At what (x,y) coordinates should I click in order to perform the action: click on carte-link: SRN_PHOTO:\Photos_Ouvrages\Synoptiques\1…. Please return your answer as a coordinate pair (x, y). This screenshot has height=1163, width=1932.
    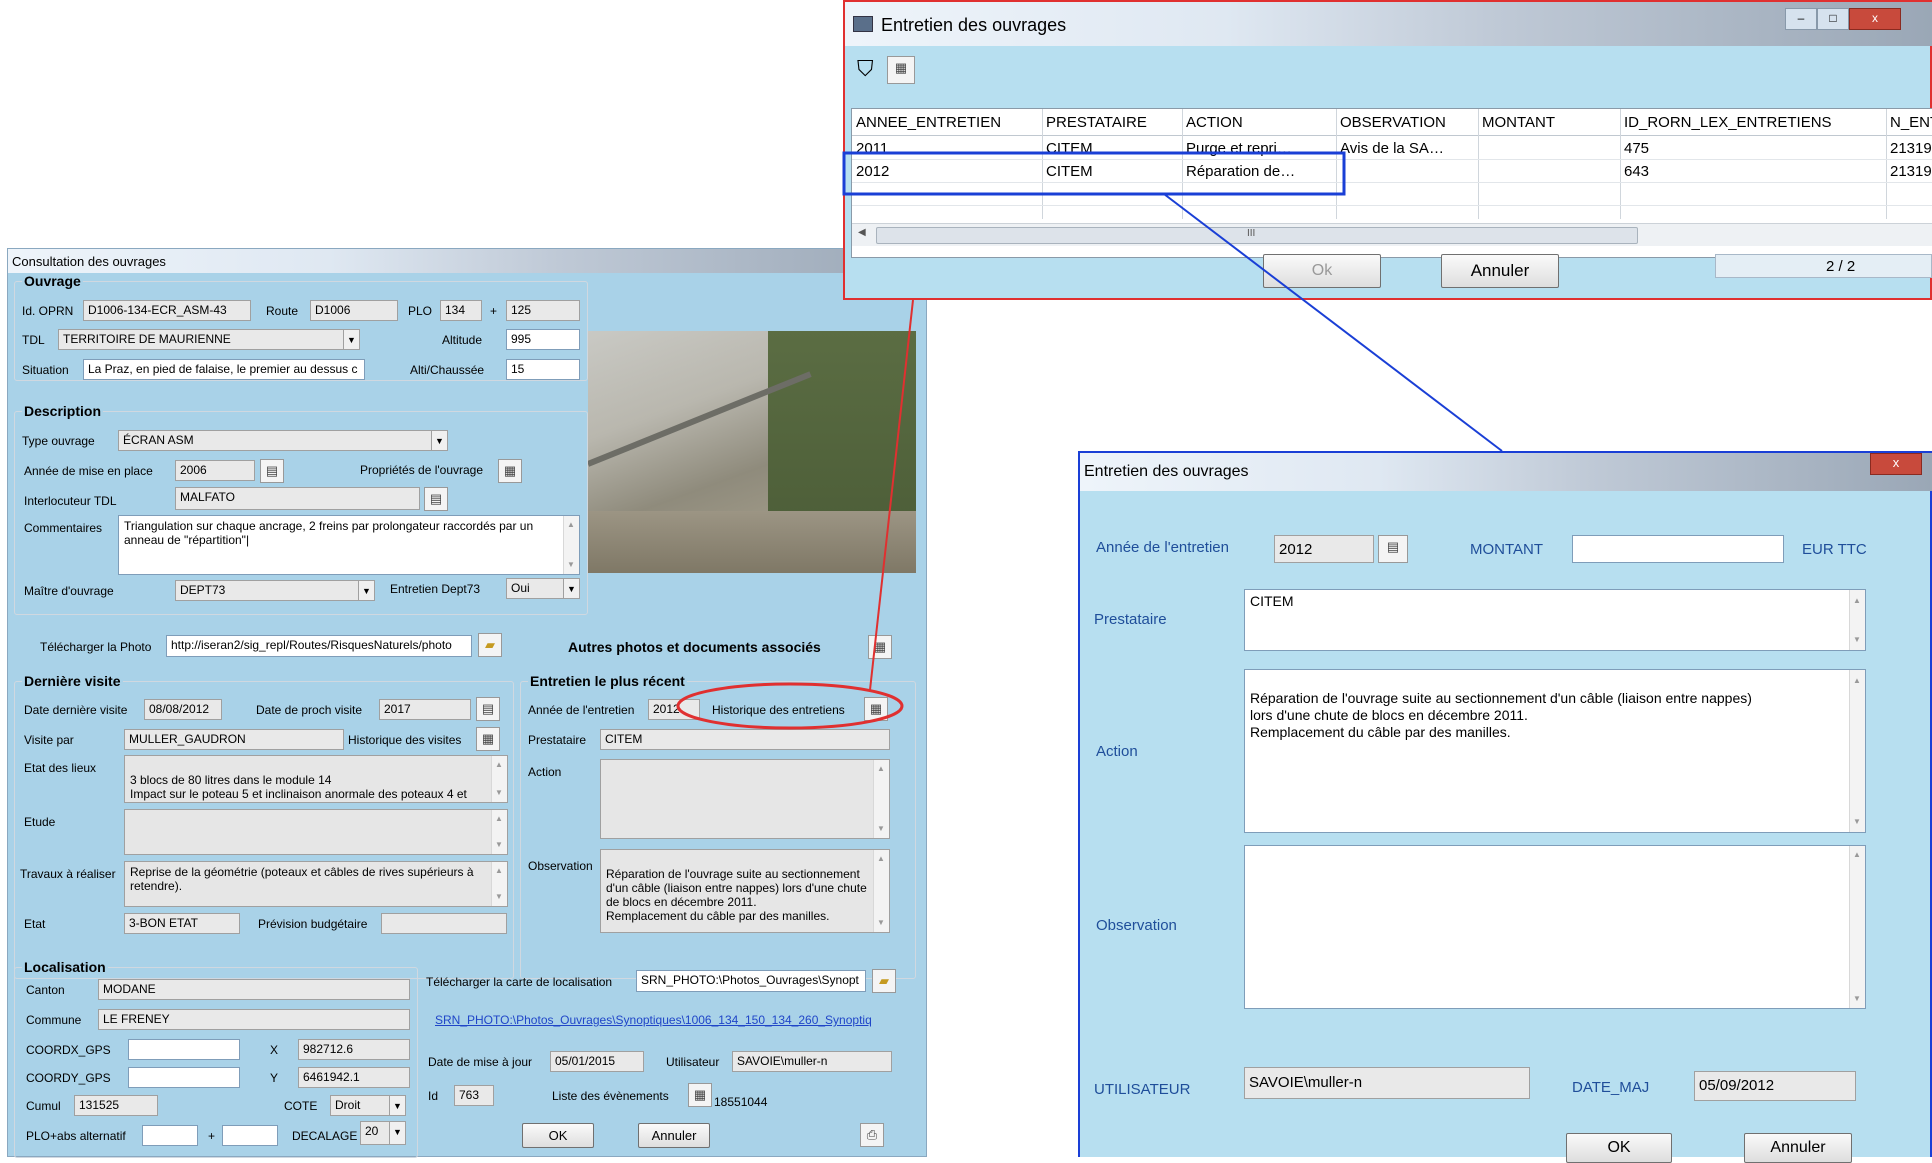
    Looking at the image, I should click on (663, 1020).